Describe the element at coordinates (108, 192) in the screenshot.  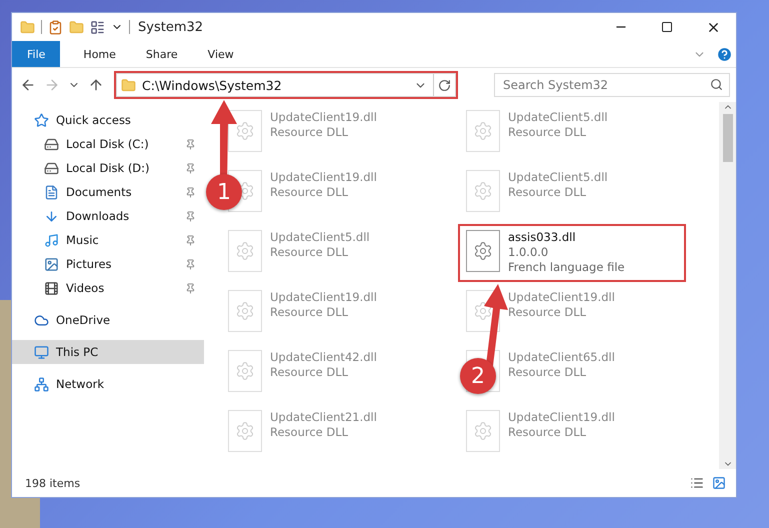
I see `sidebar-item: Documents` at that location.